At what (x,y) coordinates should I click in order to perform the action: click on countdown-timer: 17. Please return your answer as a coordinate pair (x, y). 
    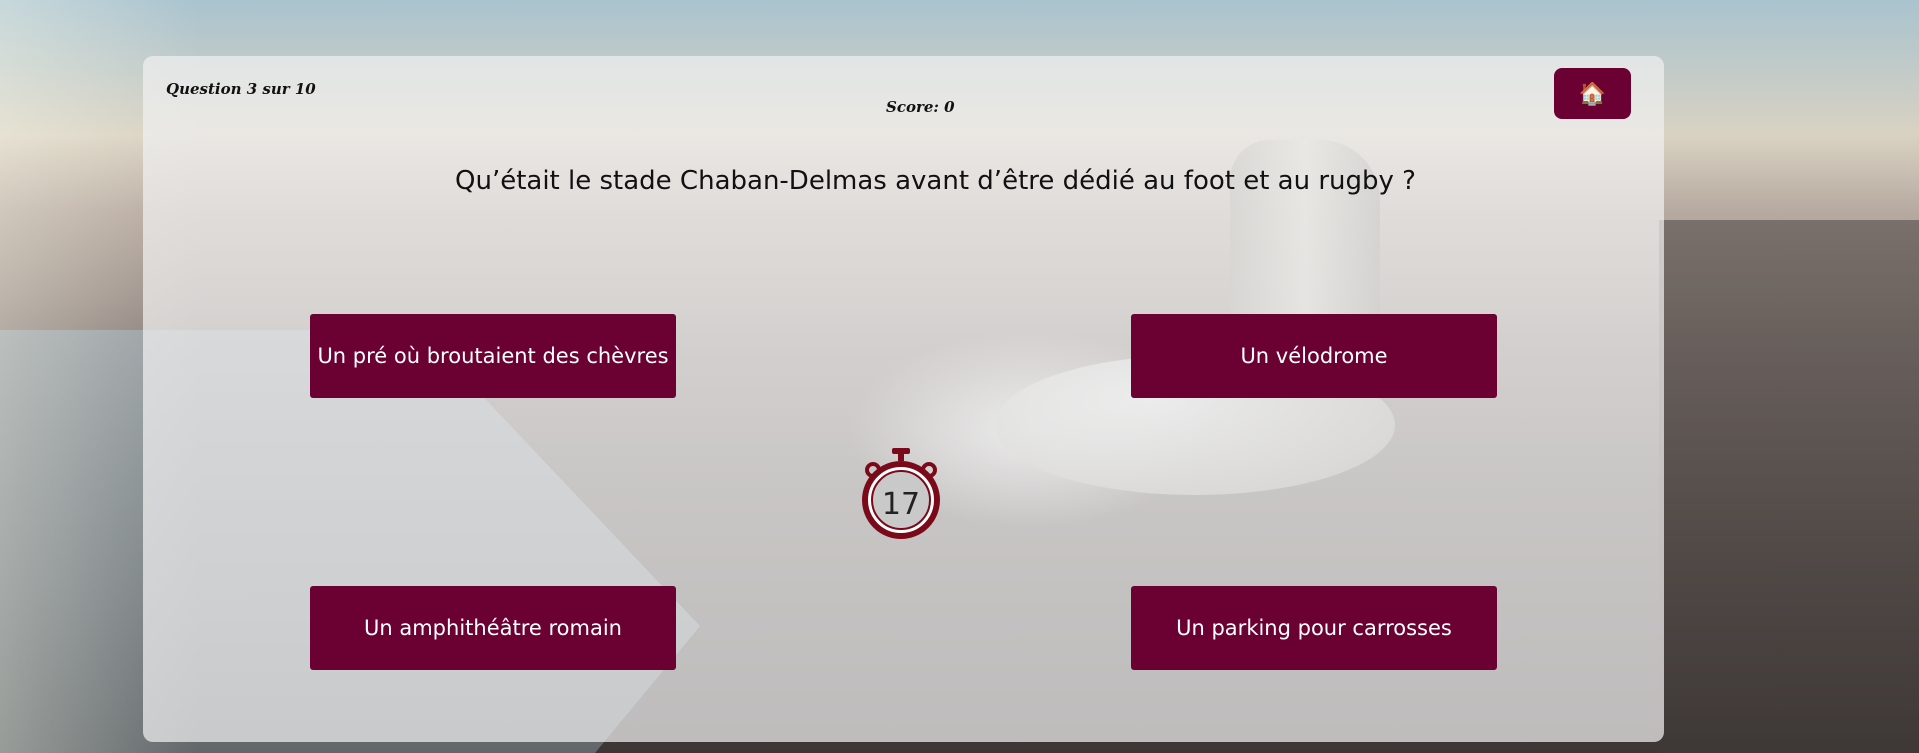
    Looking at the image, I should click on (901, 496).